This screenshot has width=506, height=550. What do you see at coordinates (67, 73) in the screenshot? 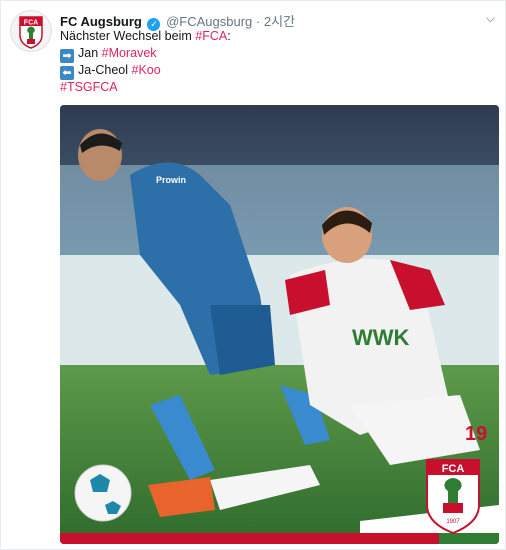
I see `left-arrow-icon: ⬅` at bounding box center [67, 73].